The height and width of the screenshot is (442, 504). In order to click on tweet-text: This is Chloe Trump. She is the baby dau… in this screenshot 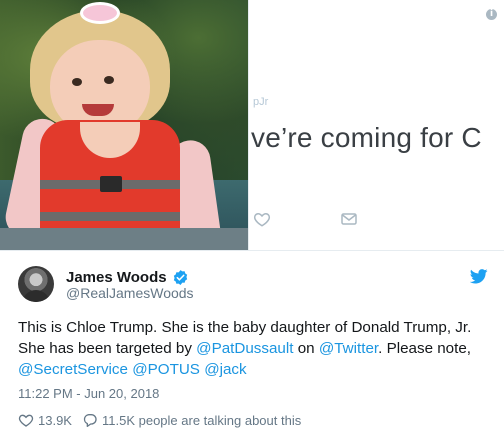, I will do `click(256, 348)`.